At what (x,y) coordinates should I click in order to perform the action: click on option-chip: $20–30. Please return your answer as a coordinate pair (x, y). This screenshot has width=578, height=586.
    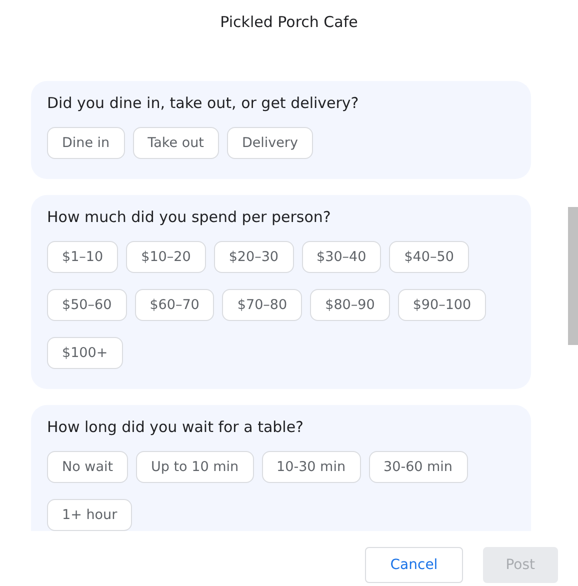
    Looking at the image, I should click on (254, 257).